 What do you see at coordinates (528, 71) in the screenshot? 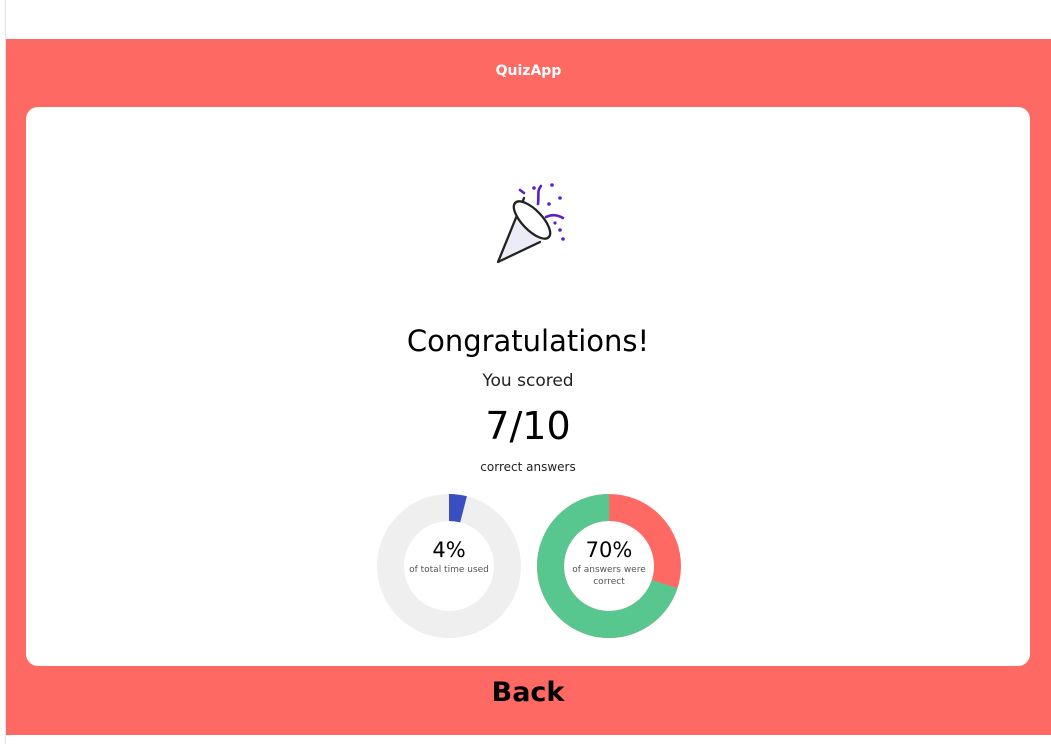
I see `app-title: QuizApp` at bounding box center [528, 71].